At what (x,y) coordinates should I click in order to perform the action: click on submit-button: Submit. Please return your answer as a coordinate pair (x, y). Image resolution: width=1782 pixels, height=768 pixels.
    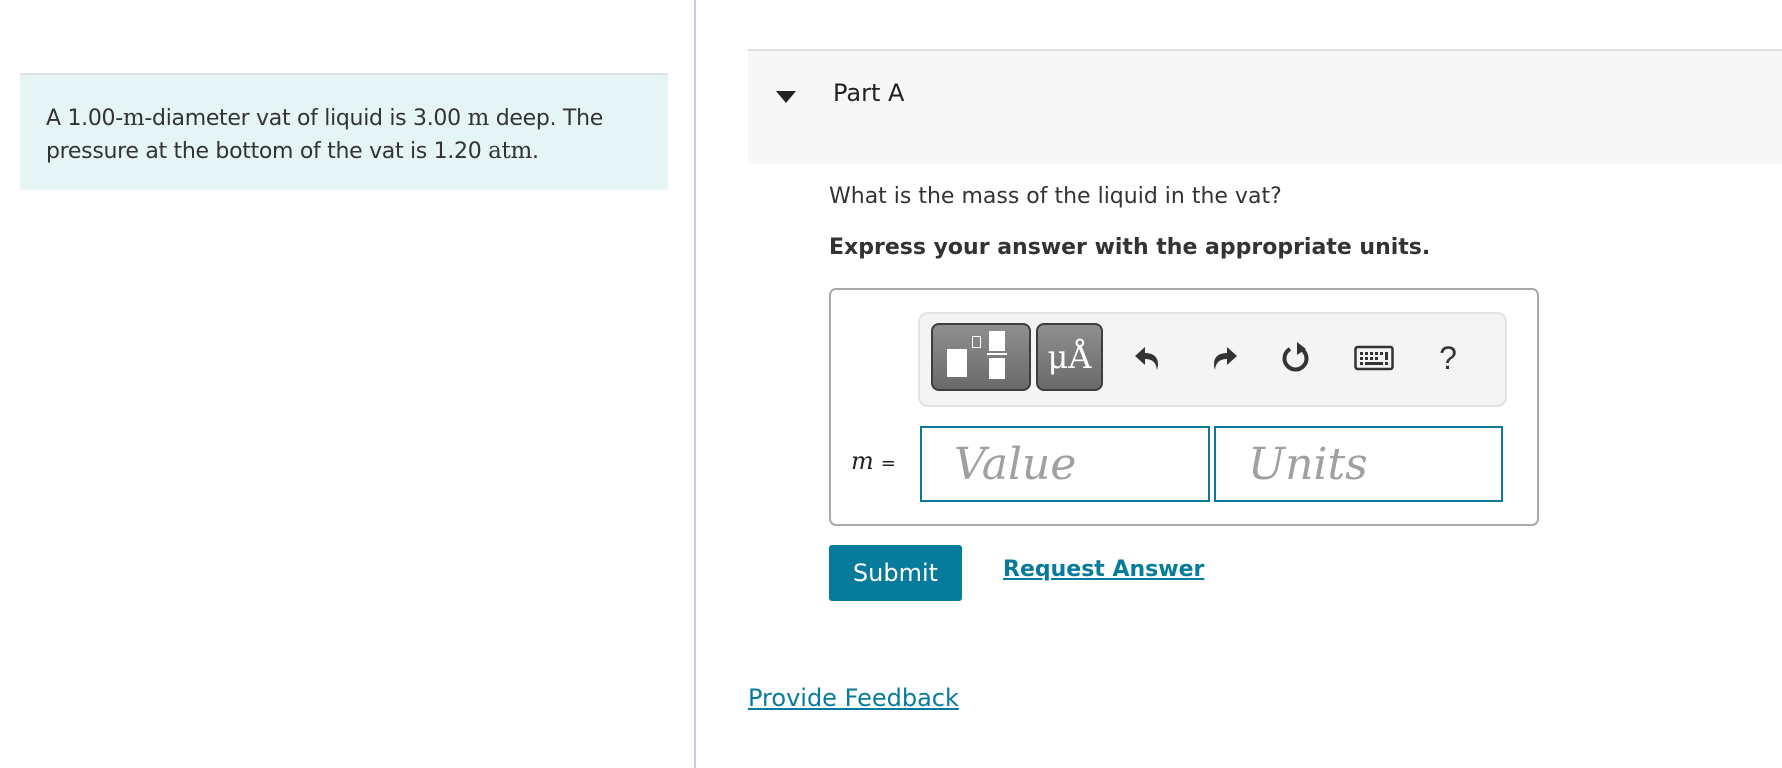
    Looking at the image, I should click on (895, 573).